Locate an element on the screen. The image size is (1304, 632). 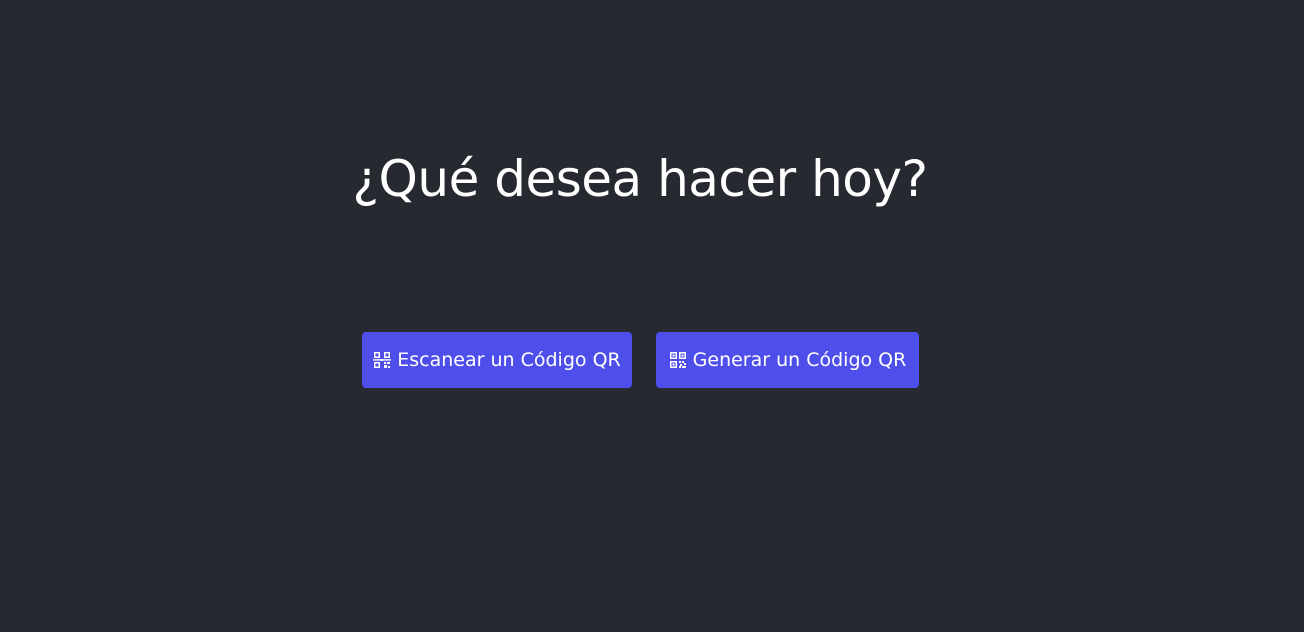
generate-qr-label: Generar un Código QR is located at coordinates (799, 360).